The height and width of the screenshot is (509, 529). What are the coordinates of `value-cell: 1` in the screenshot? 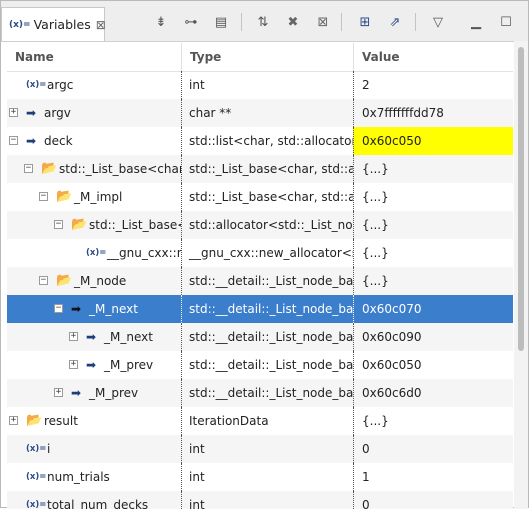 It's located at (433, 477).